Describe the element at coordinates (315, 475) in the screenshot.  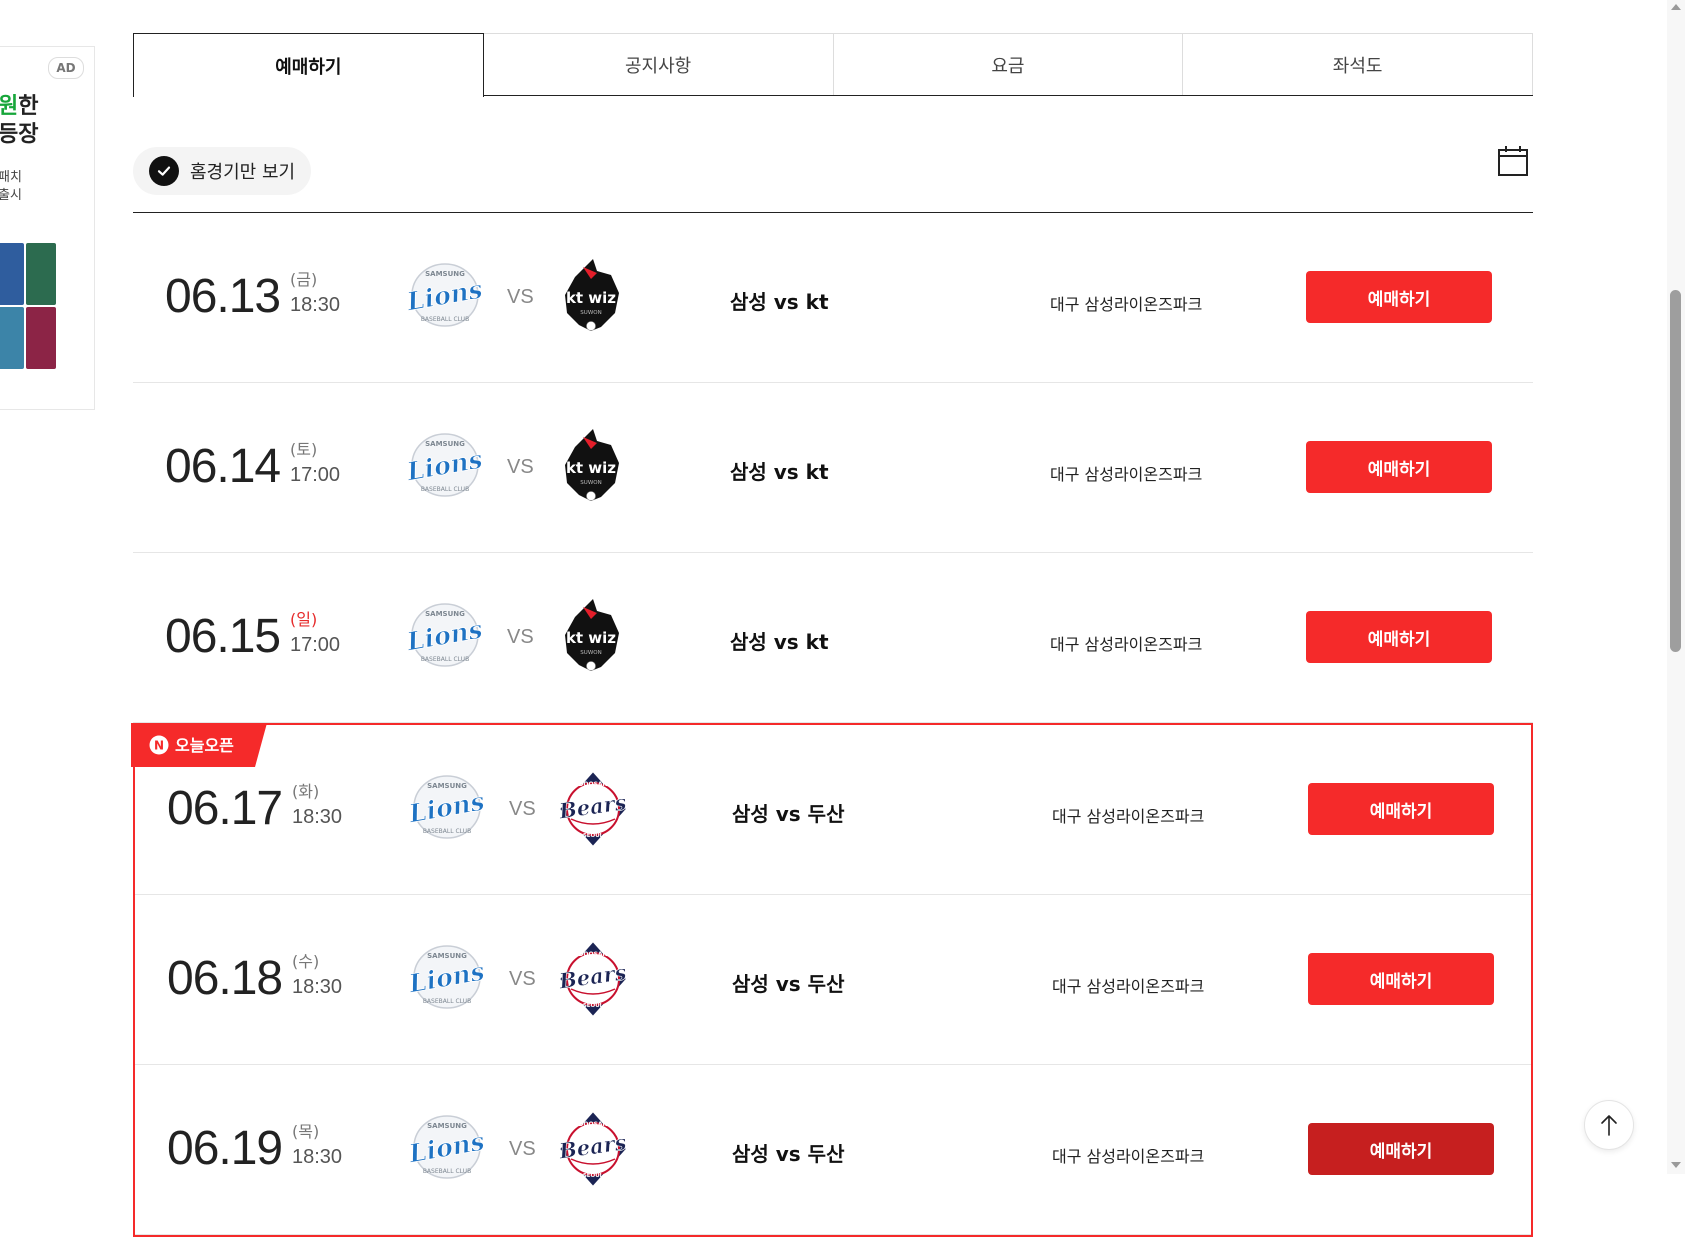
I see `game-time: 17:00` at that location.